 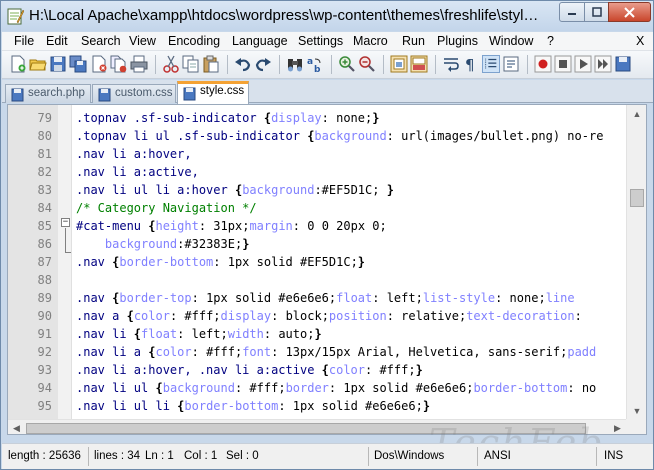 What do you see at coordinates (315, 64) in the screenshot?
I see `replace-icon: ab` at bounding box center [315, 64].